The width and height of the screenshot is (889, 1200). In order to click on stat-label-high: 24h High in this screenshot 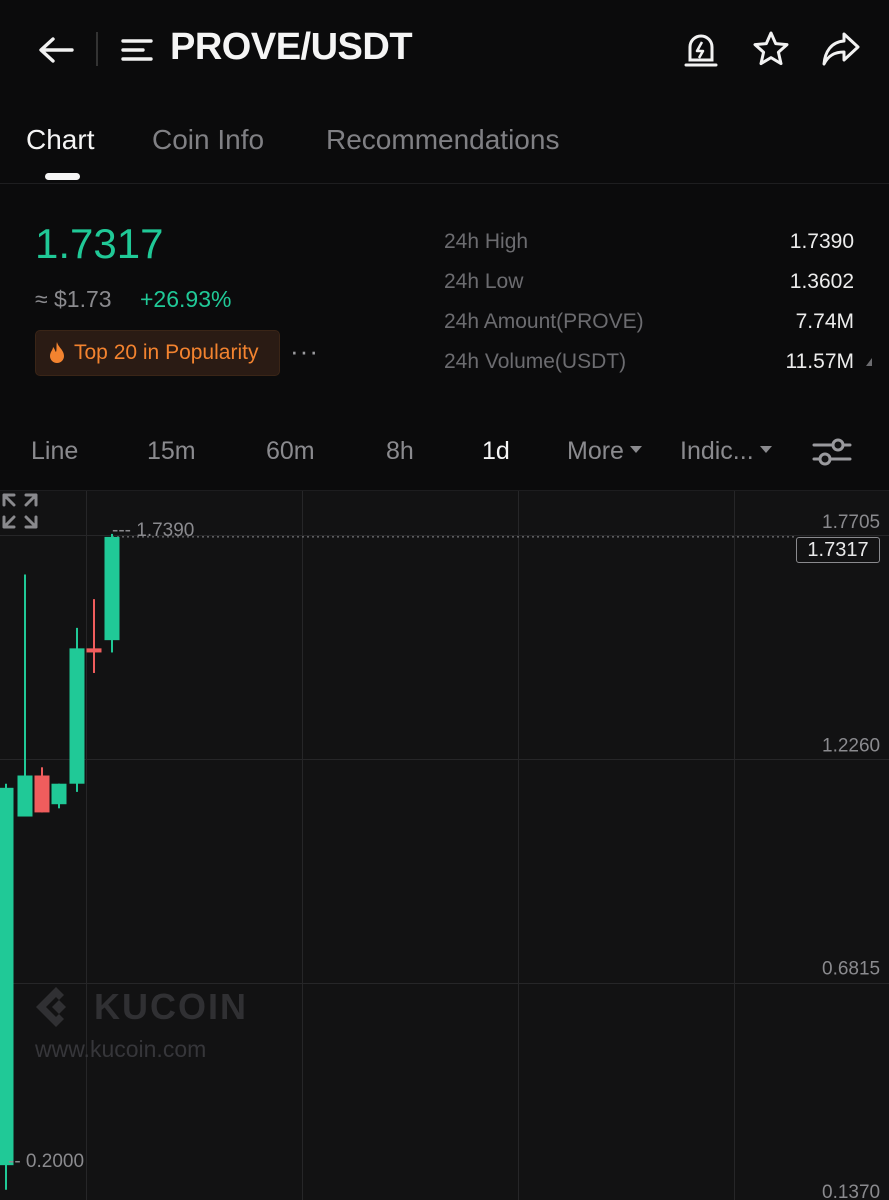, I will do `click(486, 241)`.